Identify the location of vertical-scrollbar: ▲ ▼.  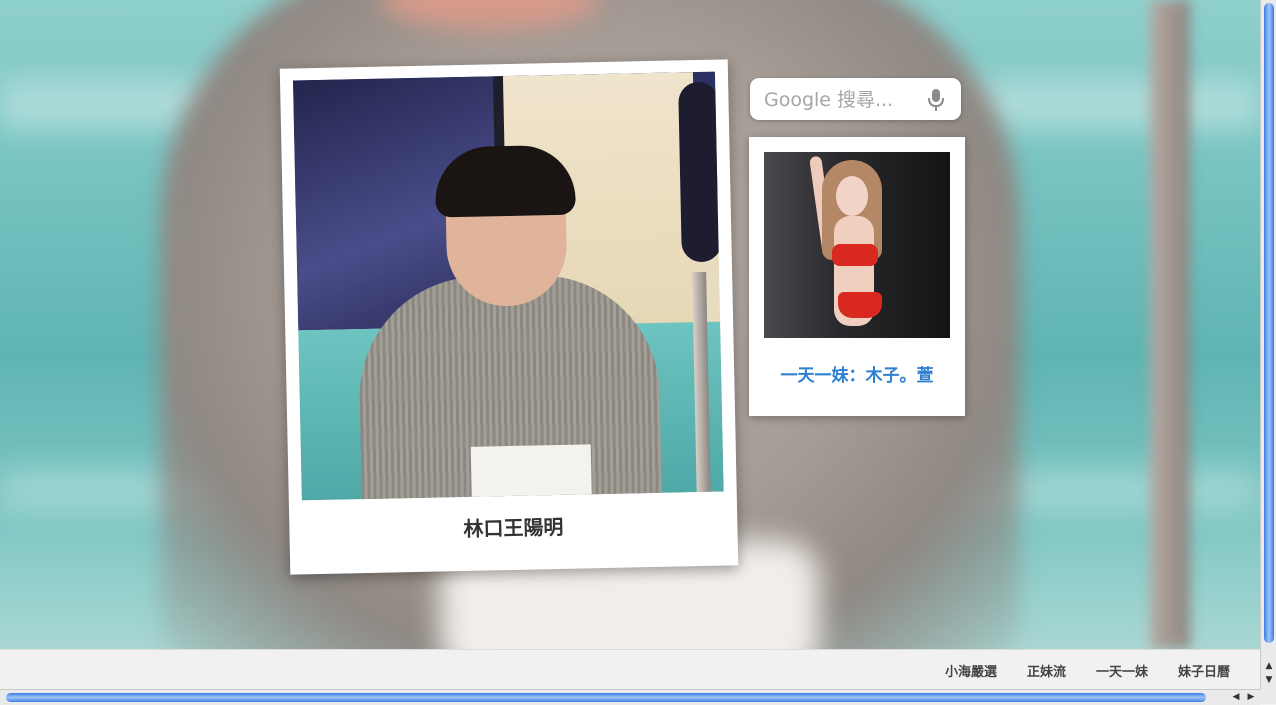
(1268, 344).